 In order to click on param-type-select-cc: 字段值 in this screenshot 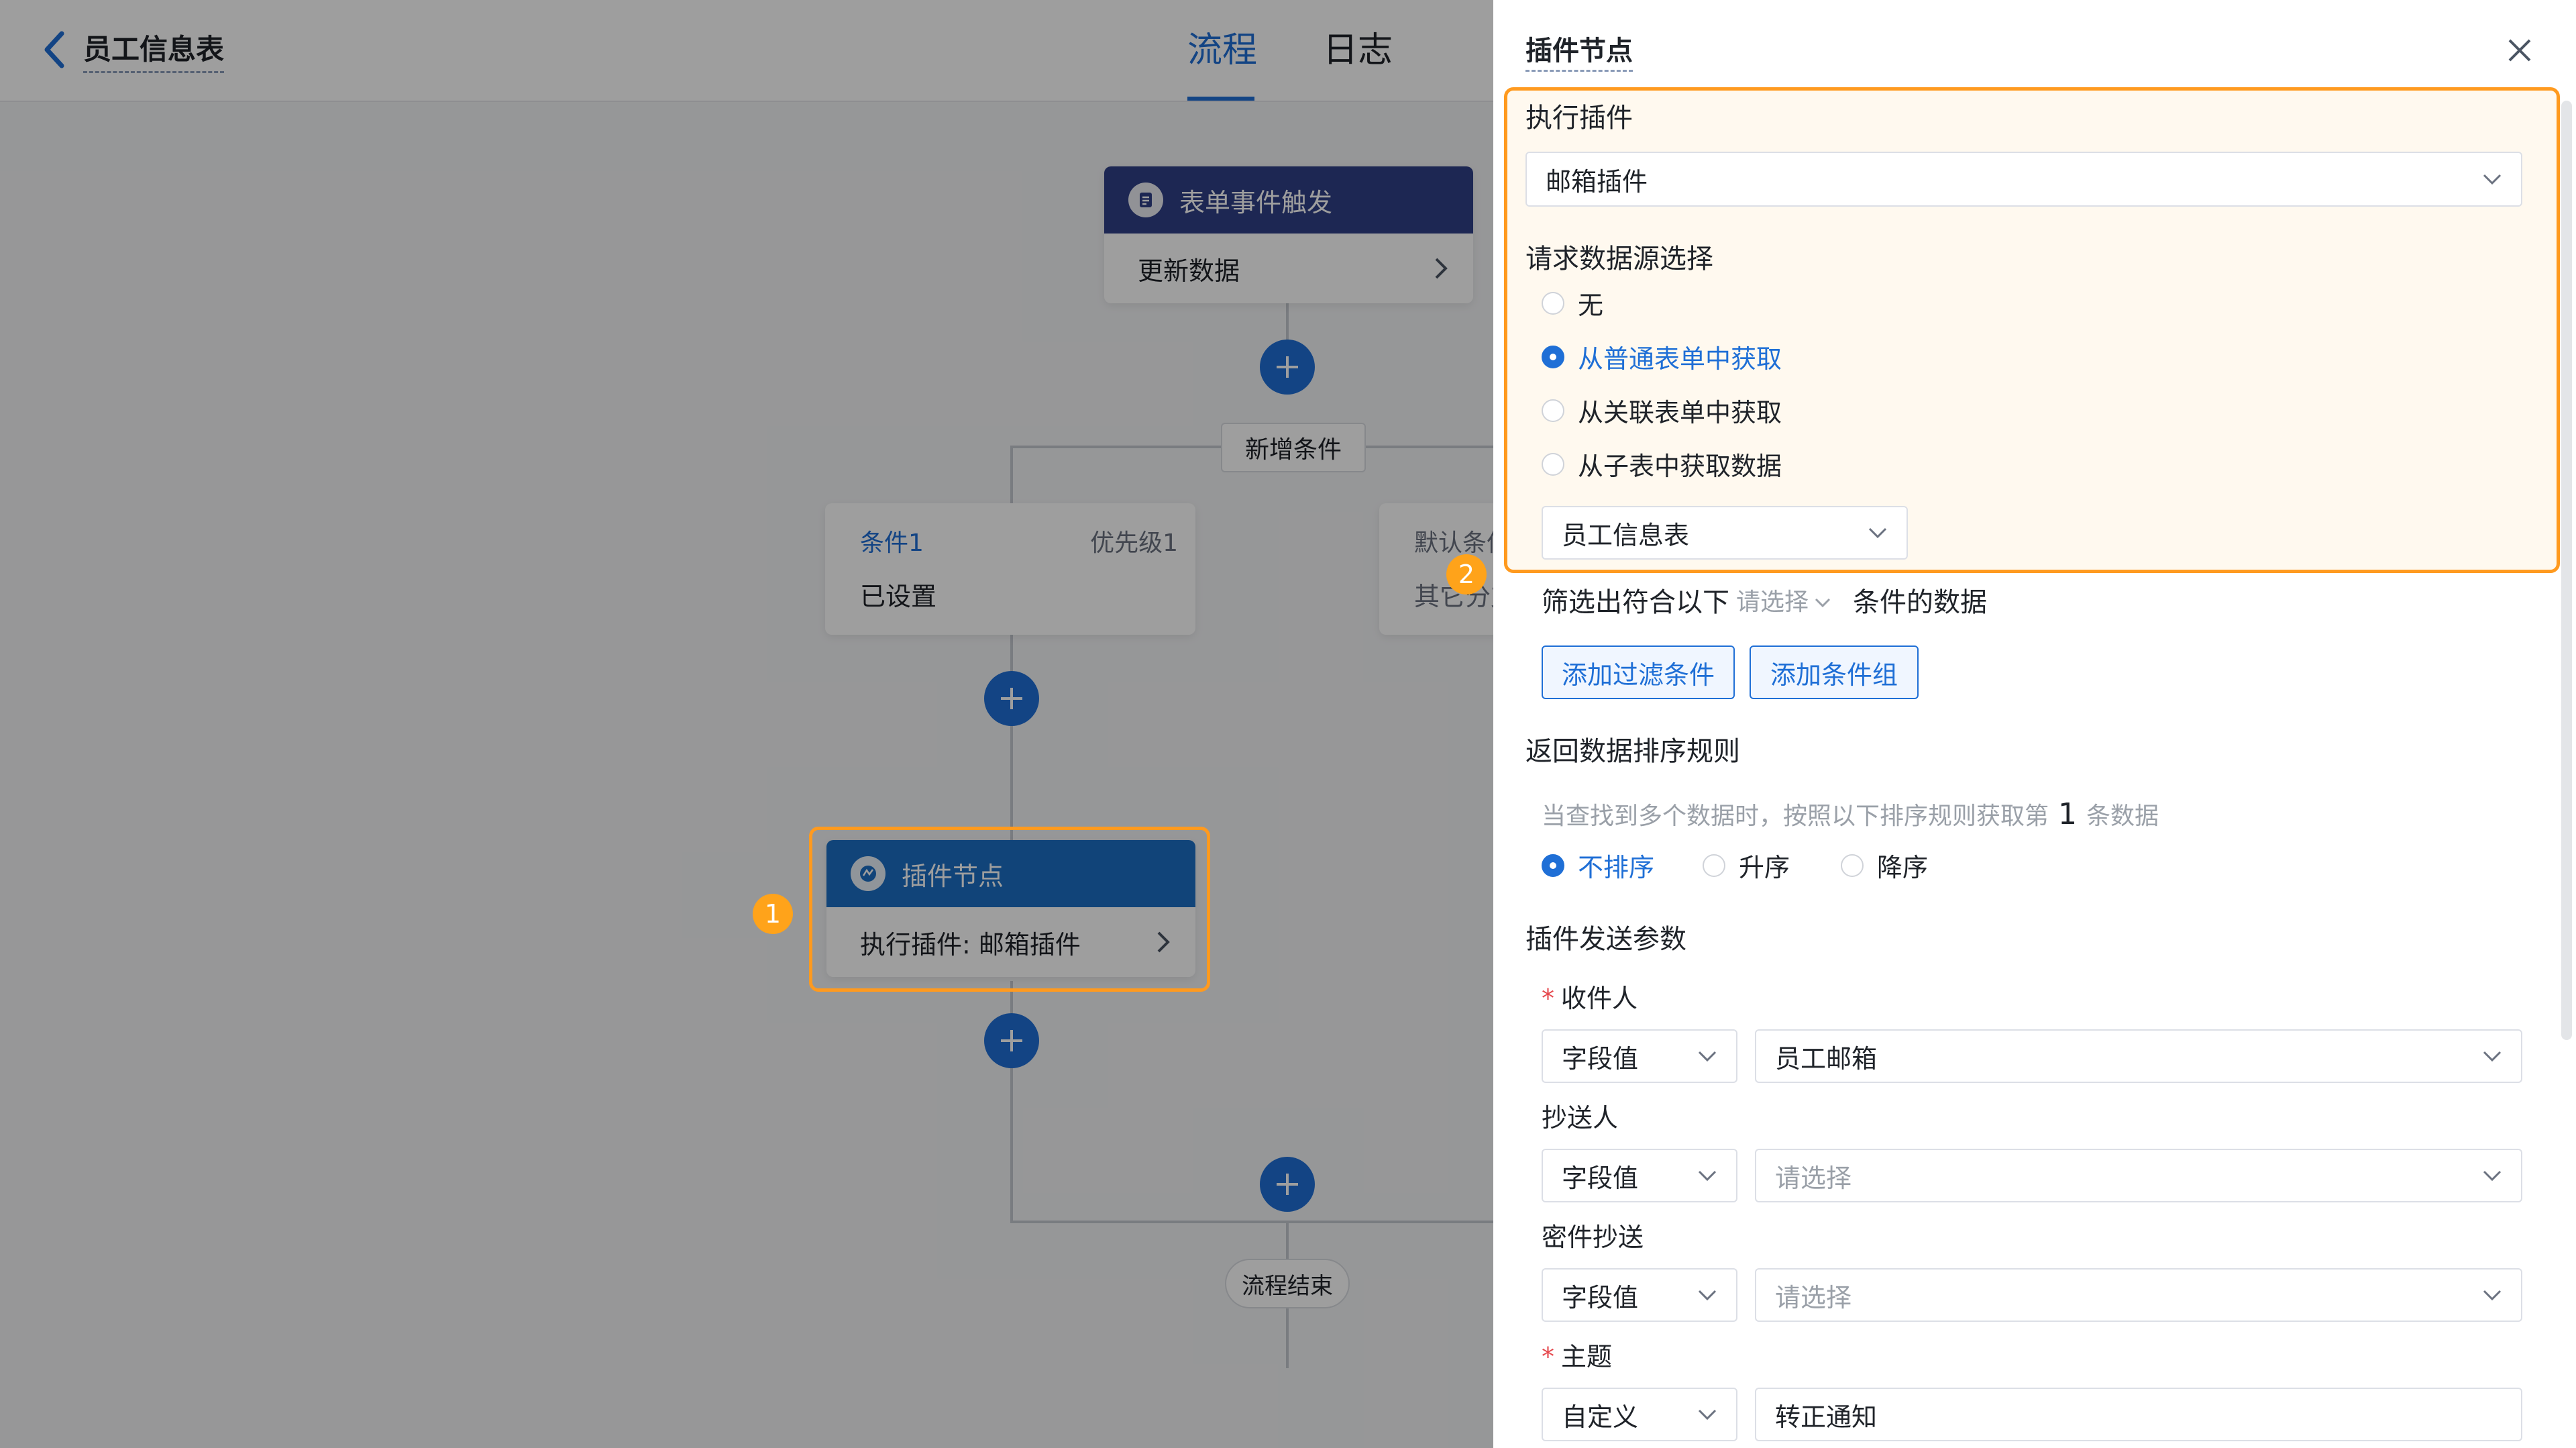, I will do `click(1639, 1175)`.